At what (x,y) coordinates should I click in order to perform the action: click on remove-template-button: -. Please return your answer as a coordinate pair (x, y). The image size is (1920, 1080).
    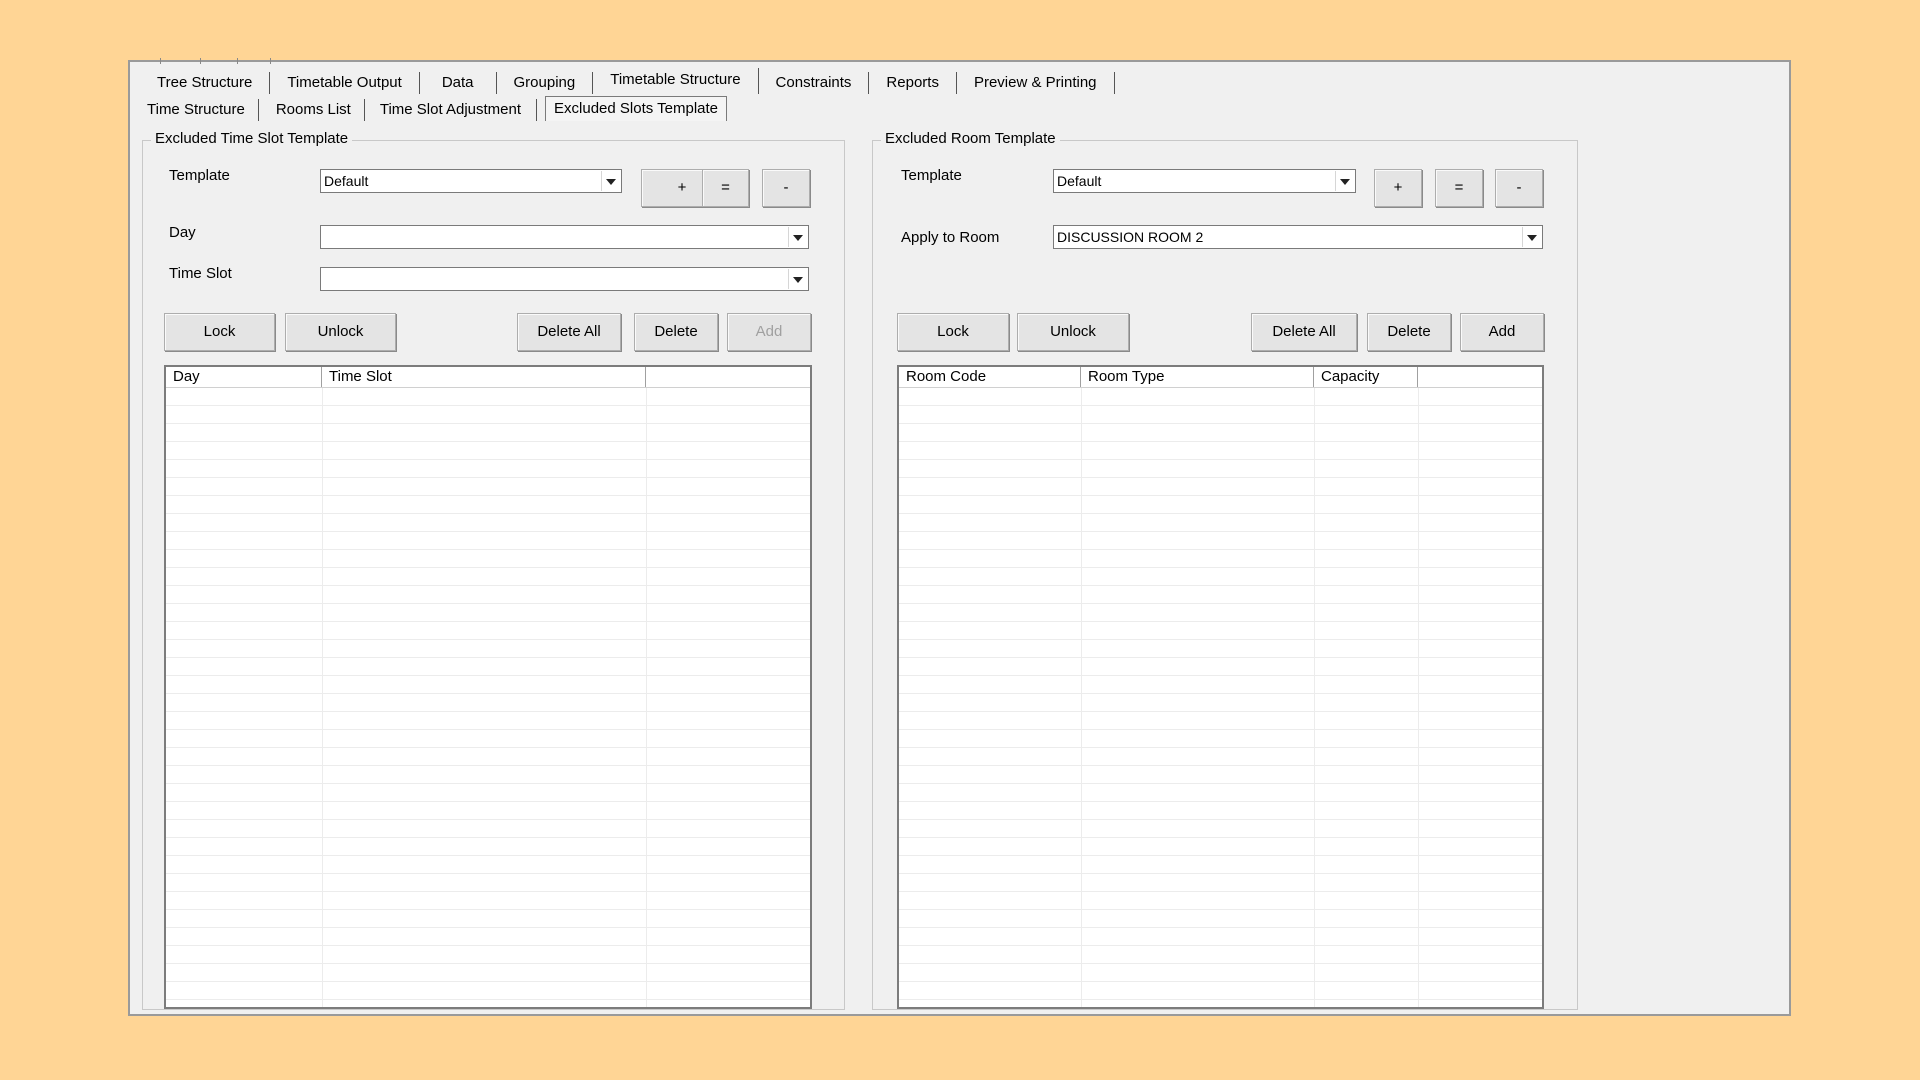
    Looking at the image, I should click on (786, 188).